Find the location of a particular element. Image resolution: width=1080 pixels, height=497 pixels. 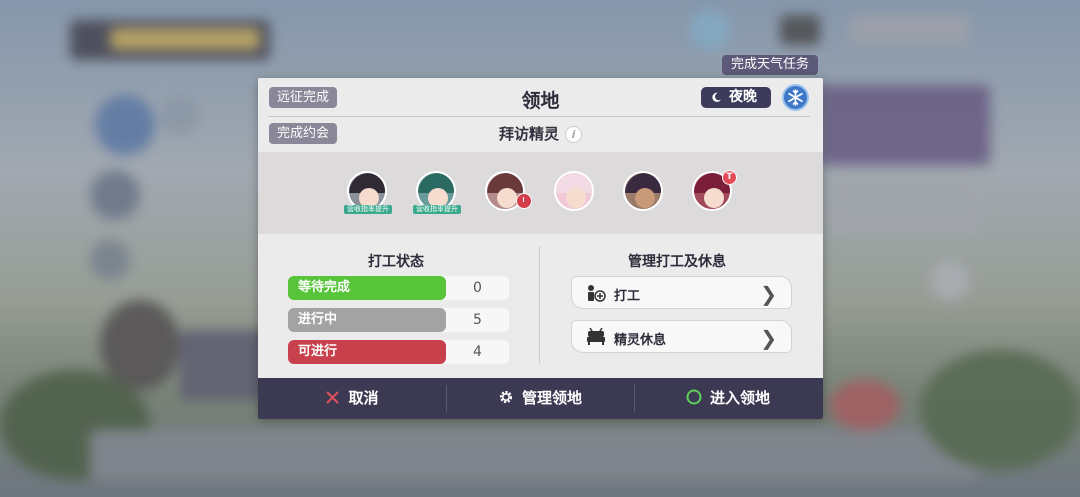

manage-territory-label: 管理领地 is located at coordinates (551, 398).